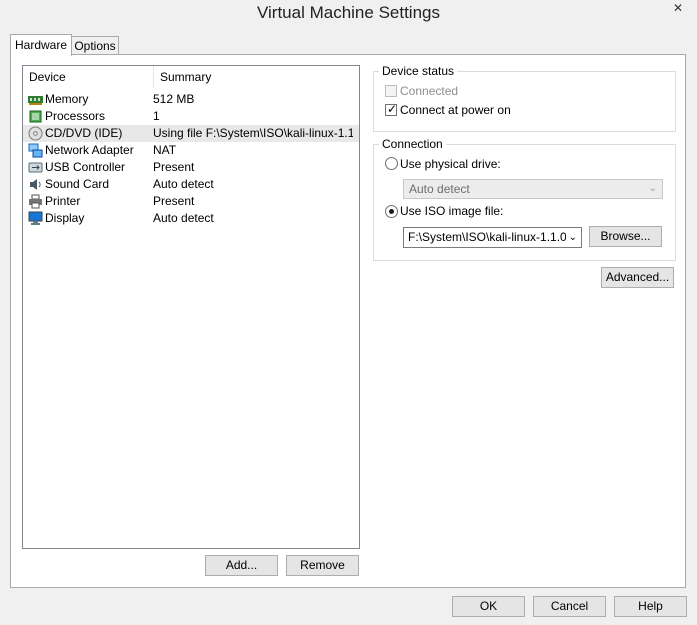 The height and width of the screenshot is (625, 697). Describe the element at coordinates (35, 167) in the screenshot. I see `usb-icon` at that location.